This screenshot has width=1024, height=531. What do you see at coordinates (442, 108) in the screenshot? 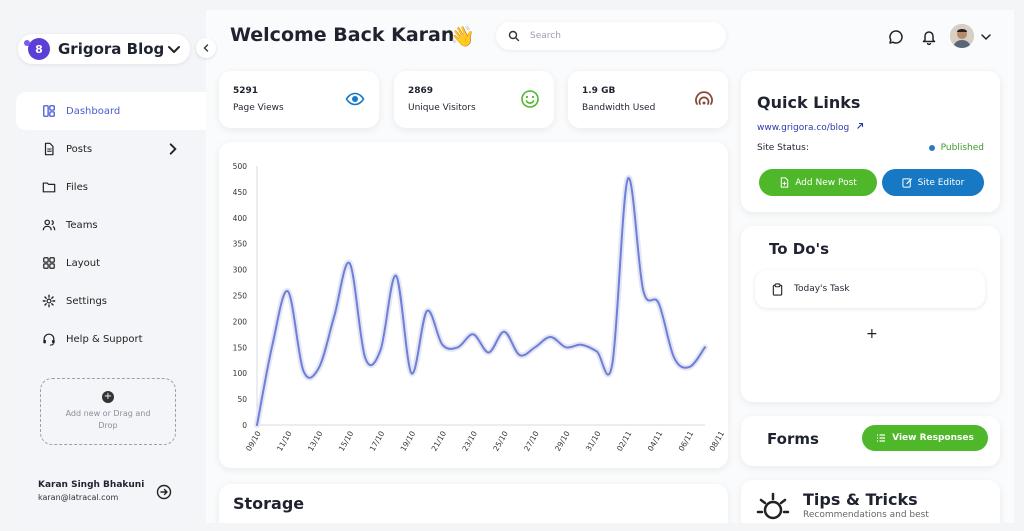
I see `stat-label: Unique Visitors` at bounding box center [442, 108].